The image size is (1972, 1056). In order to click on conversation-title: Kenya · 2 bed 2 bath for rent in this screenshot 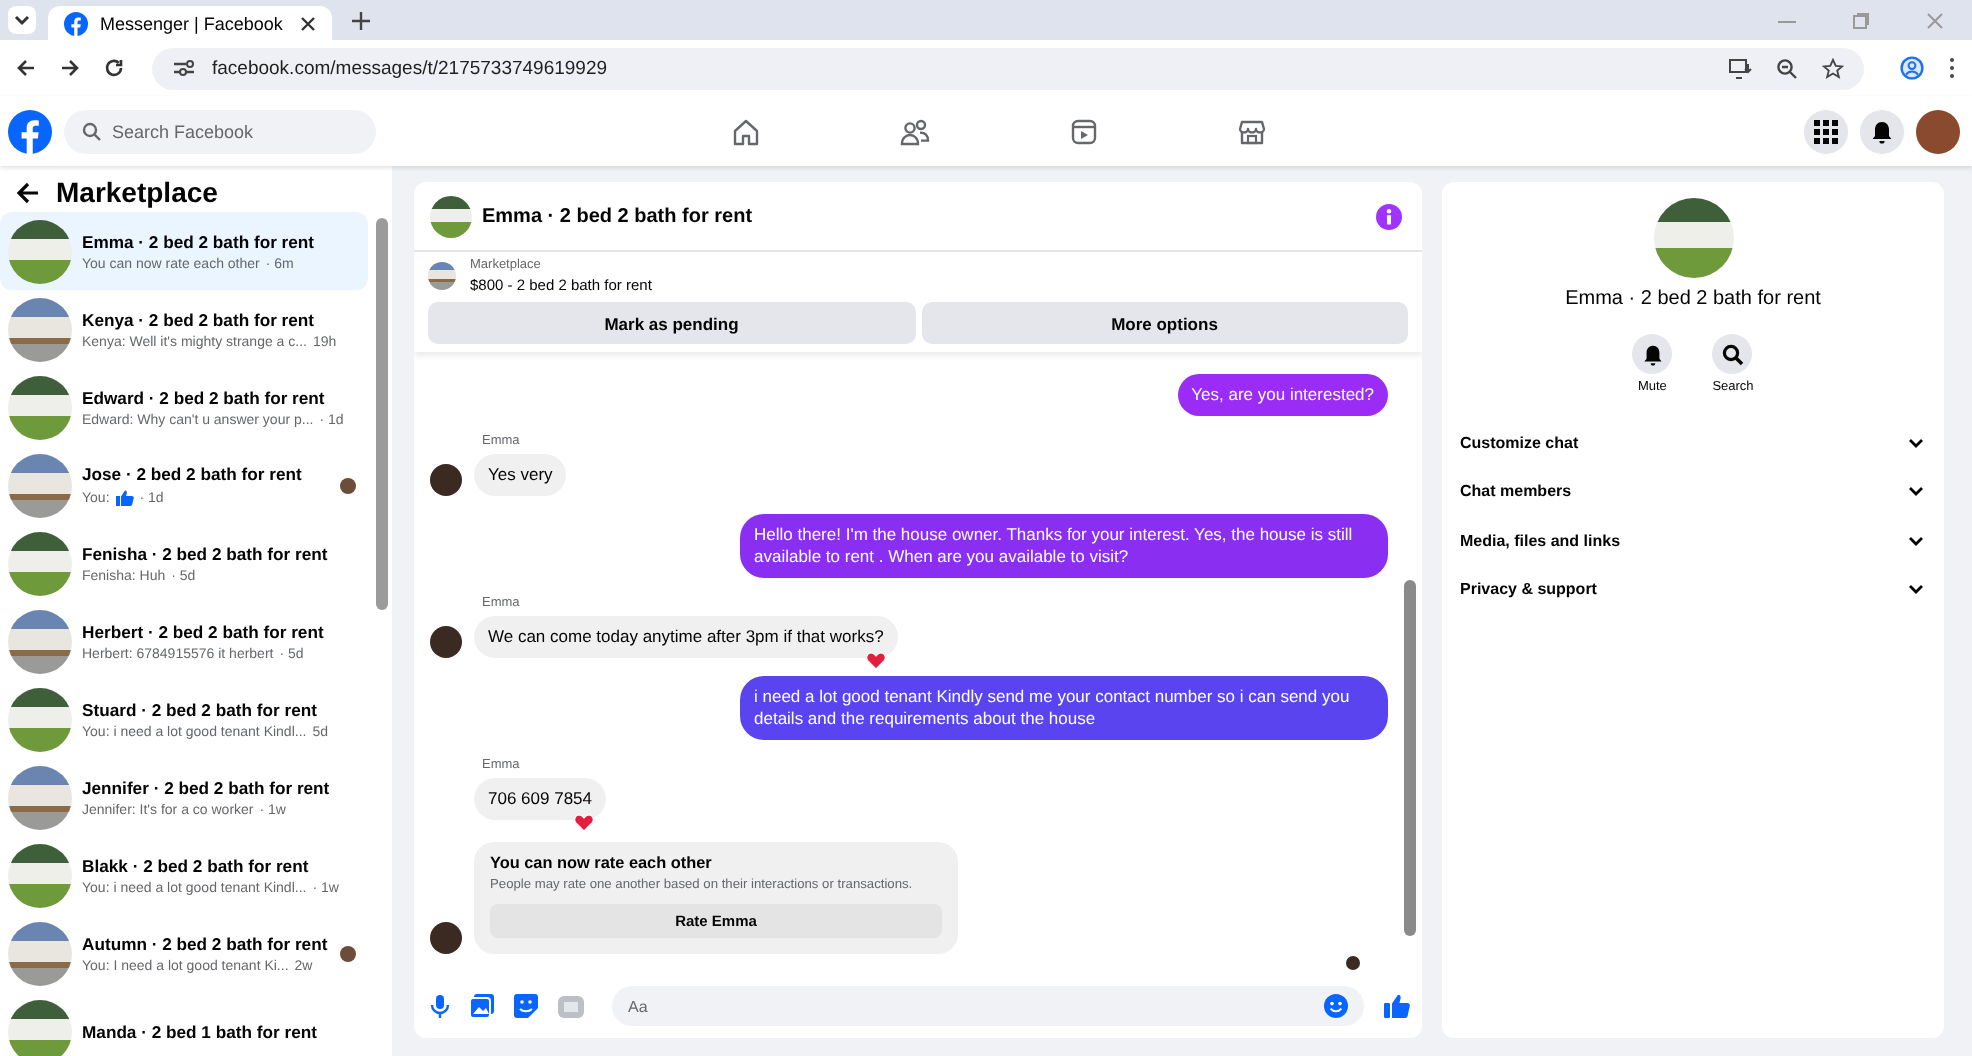, I will do `click(199, 319)`.